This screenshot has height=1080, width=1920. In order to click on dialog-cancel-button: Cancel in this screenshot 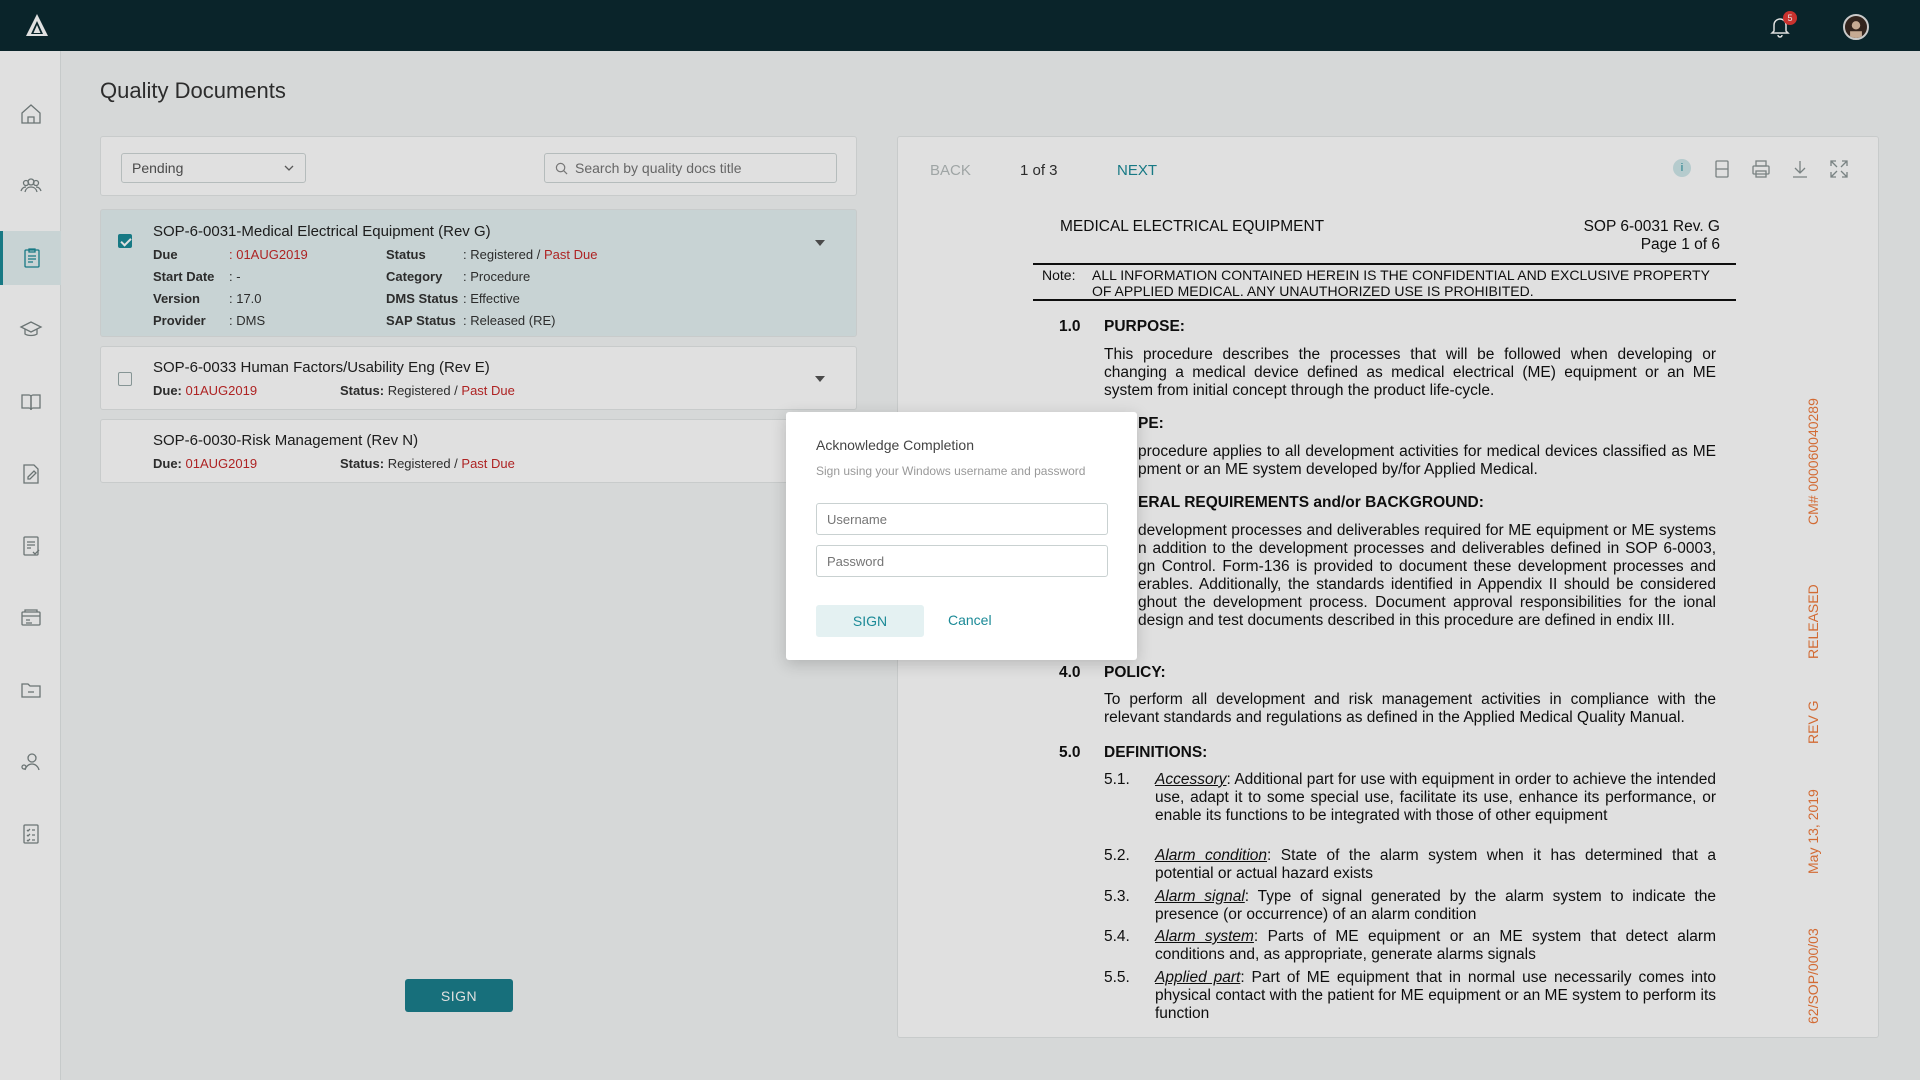, I will do `click(970, 620)`.